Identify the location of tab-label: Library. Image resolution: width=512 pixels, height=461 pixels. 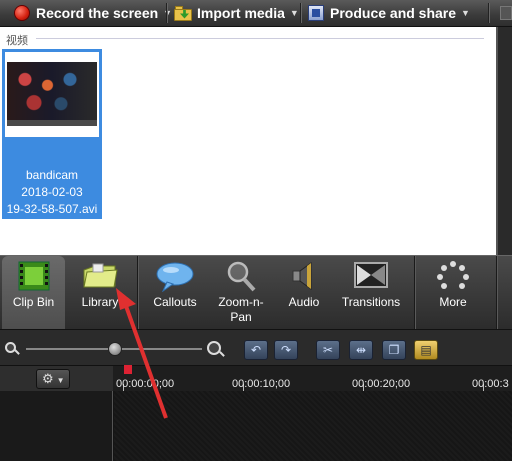
(100, 302).